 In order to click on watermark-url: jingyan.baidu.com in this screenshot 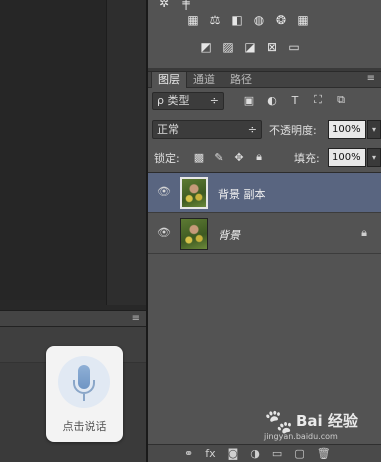, I will do `click(301, 436)`.